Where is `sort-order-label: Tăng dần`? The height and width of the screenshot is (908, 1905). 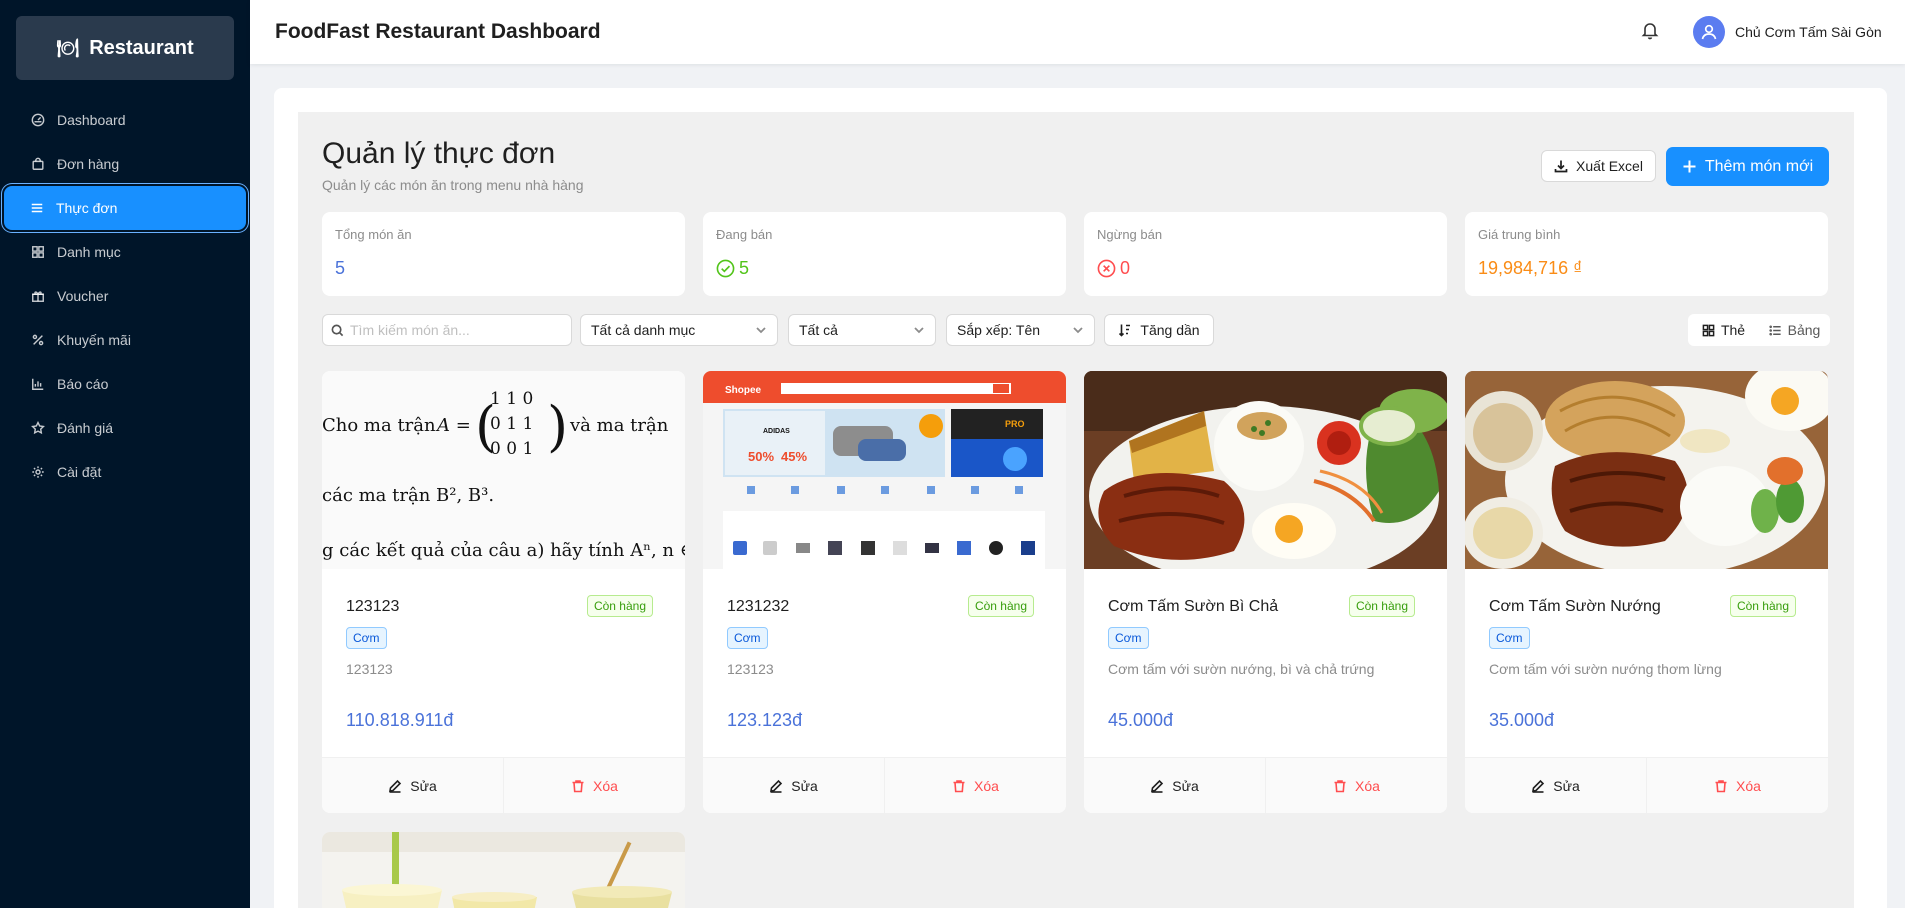
sort-order-label: Tăng dần is located at coordinates (1170, 330).